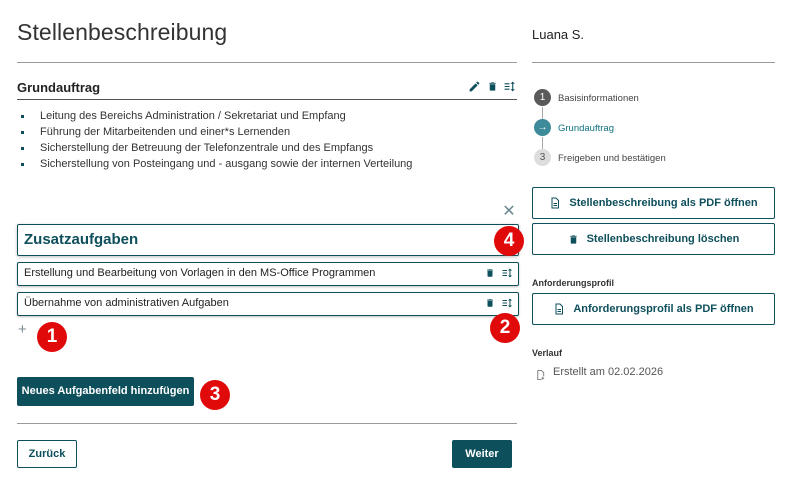  What do you see at coordinates (505, 328) in the screenshot?
I see `annotation-badge-2: 2` at bounding box center [505, 328].